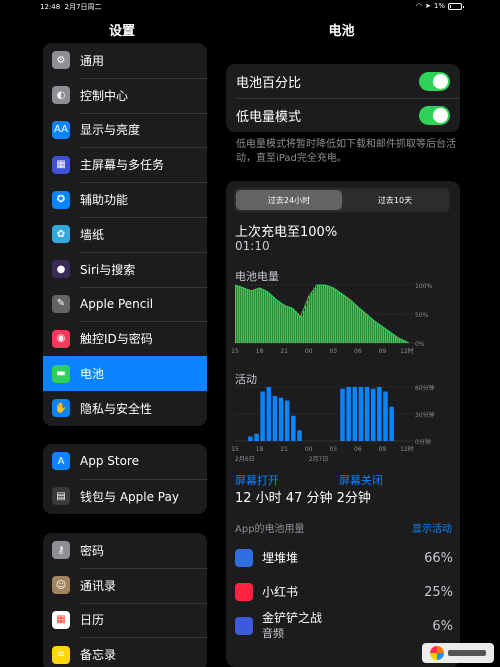 Image resolution: width=500 pixels, height=667 pixels. What do you see at coordinates (61, 373) in the screenshot?
I see `battery-icon: ▬` at bounding box center [61, 373].